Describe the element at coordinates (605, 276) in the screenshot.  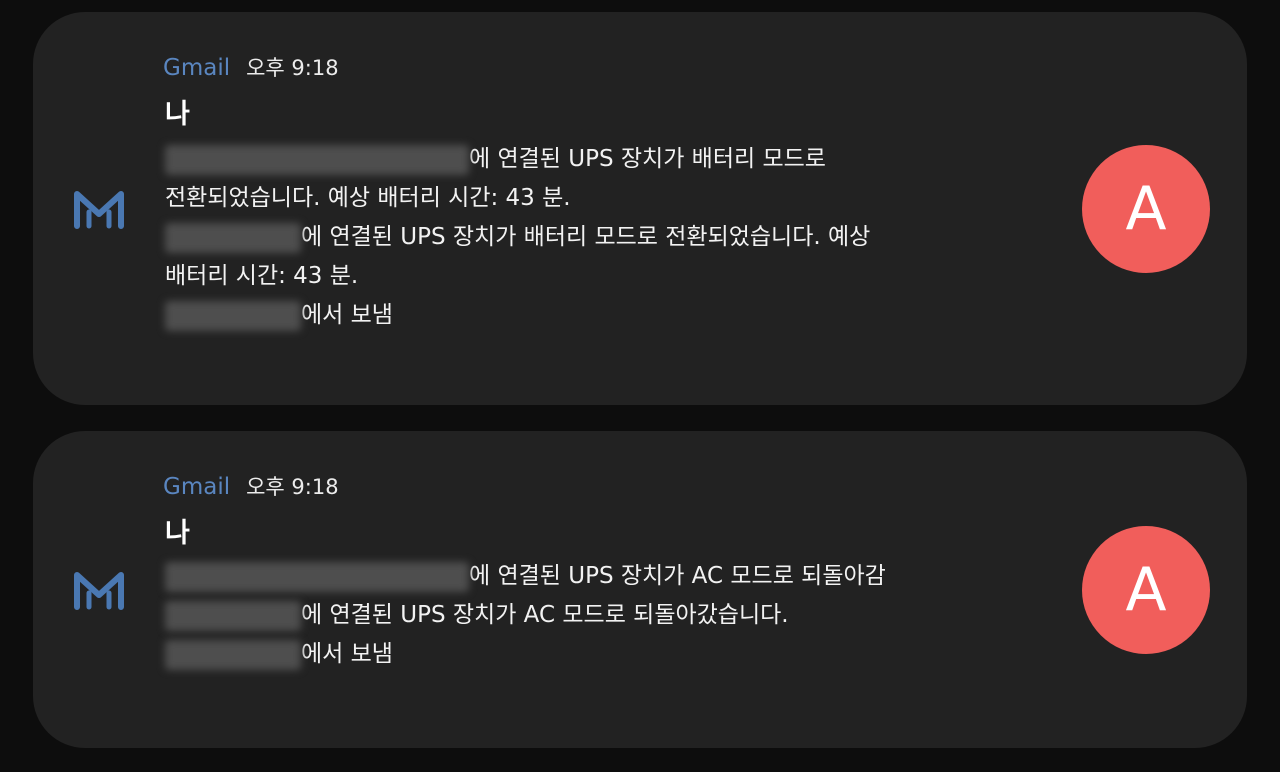
I see `body-line: 배터리 시간: 43 분.` at that location.